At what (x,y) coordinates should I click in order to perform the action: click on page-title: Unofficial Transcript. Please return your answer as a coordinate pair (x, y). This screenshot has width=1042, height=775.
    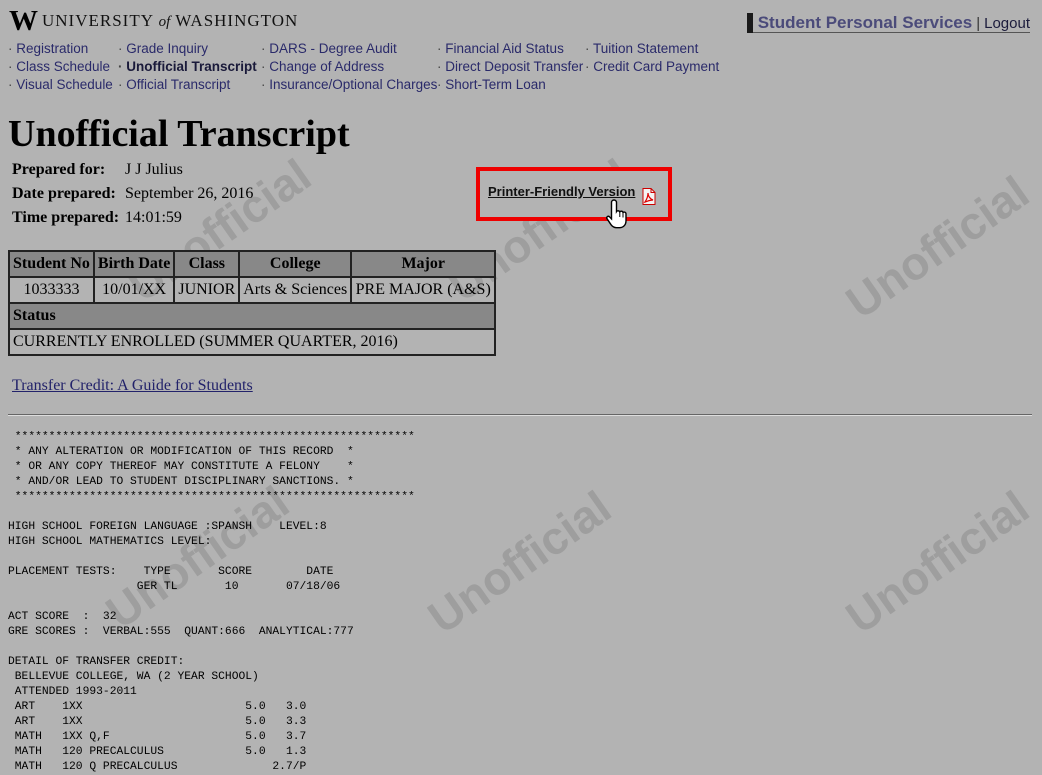
    Looking at the image, I should click on (179, 134).